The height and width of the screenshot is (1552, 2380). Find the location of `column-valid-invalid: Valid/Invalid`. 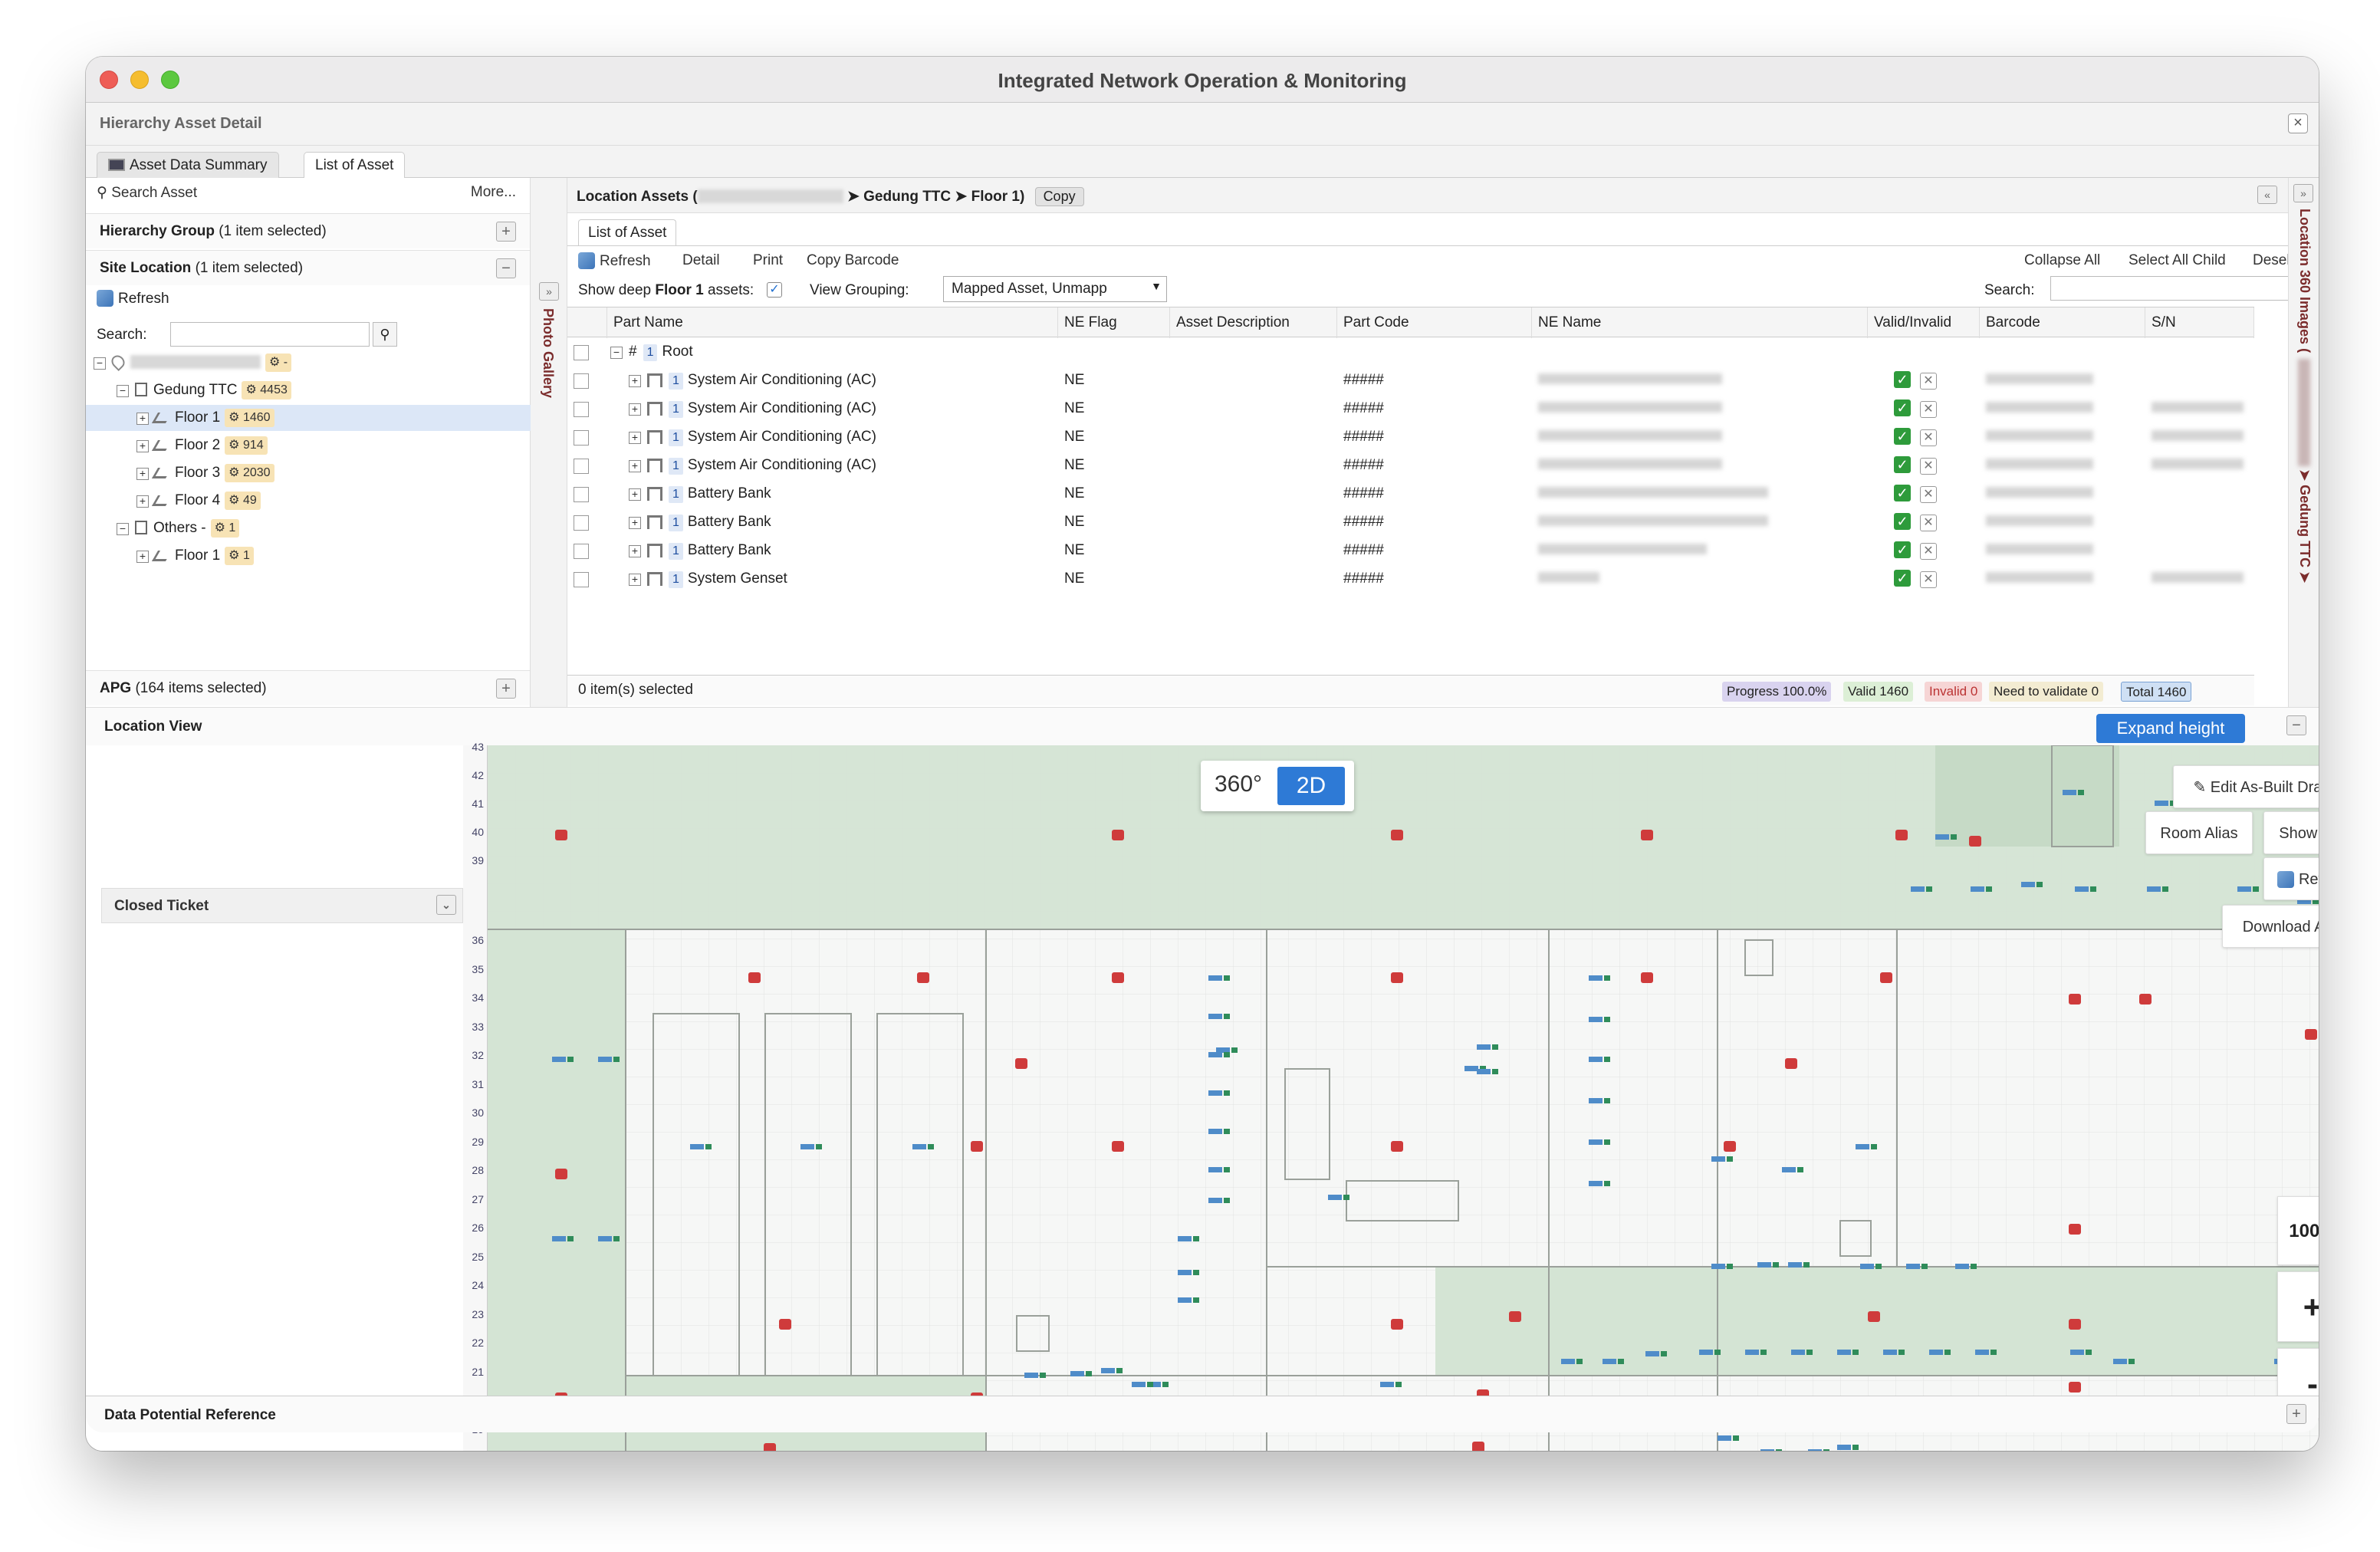

column-valid-invalid: Valid/Invalid is located at coordinates (1924, 322).